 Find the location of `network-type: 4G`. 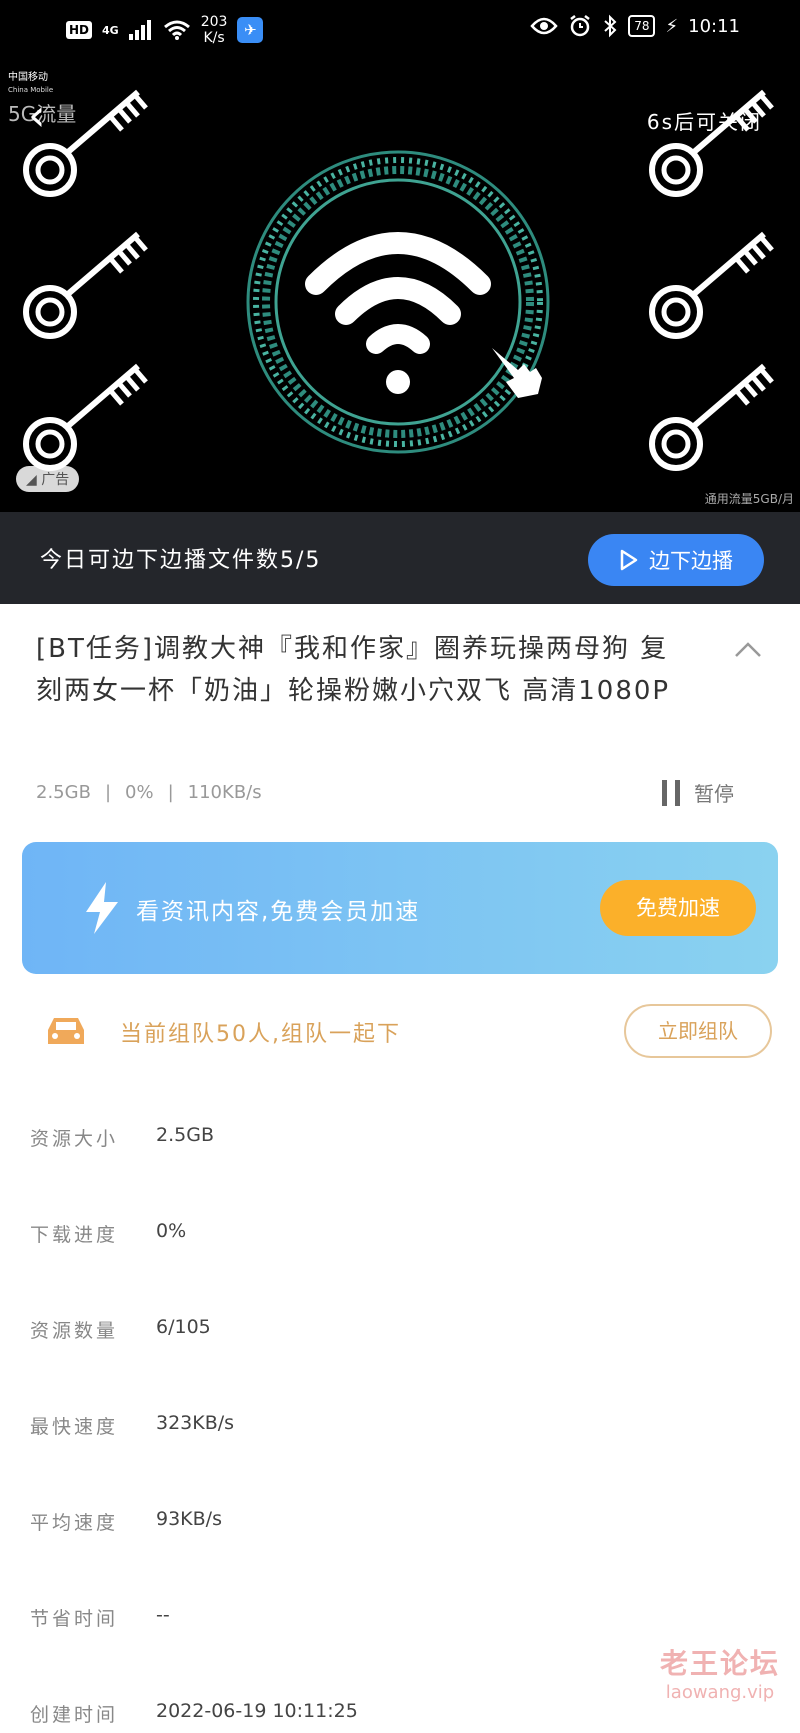

network-type: 4G is located at coordinates (110, 30).